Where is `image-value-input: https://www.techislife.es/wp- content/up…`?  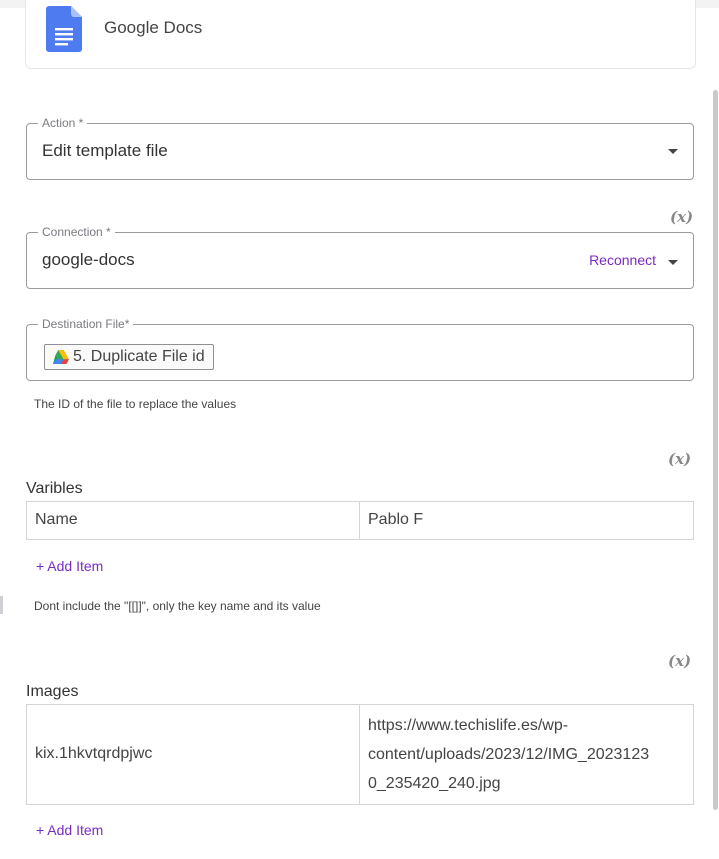
image-value-input: https://www.techislife.es/wp- content/up… is located at coordinates (508, 757).